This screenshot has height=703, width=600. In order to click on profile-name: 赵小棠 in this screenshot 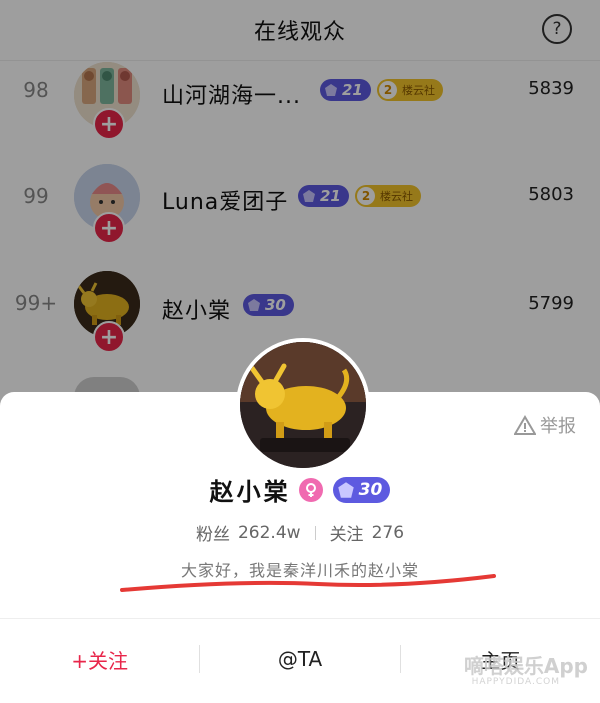, I will do `click(250, 492)`.